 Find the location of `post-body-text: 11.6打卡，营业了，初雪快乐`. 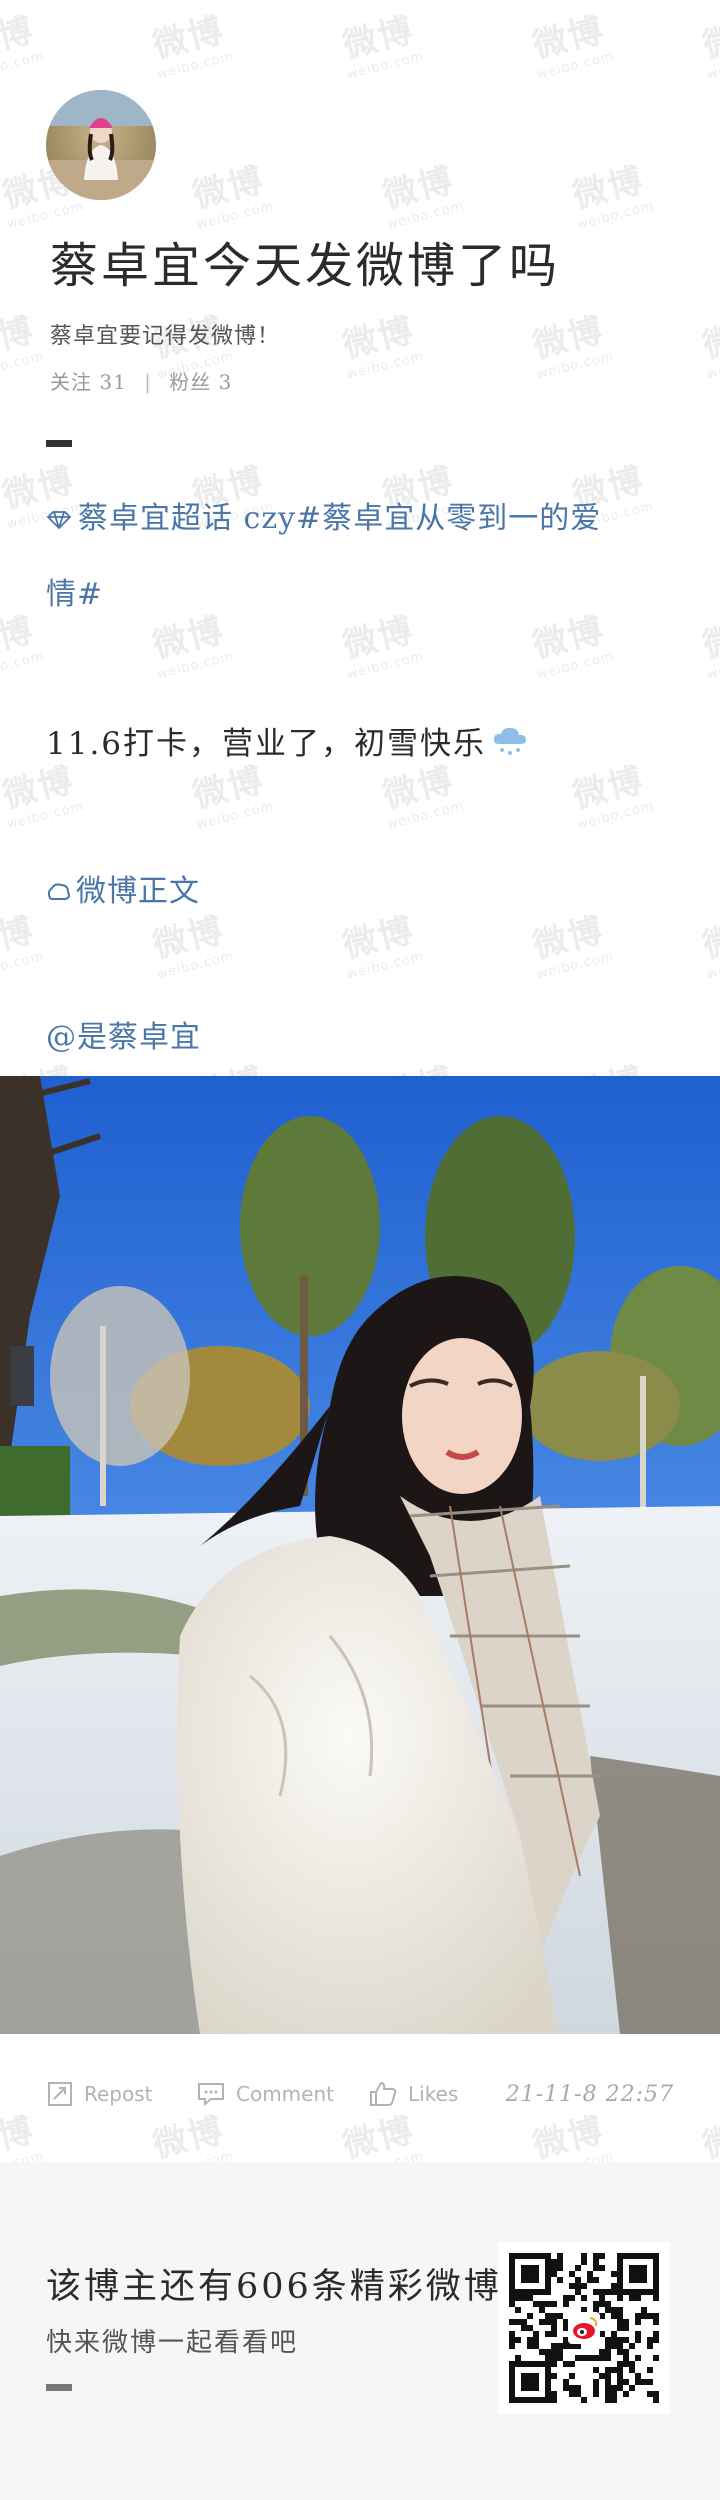

post-body-text: 11.6打卡，营业了，初雪快乐 is located at coordinates (266, 744).